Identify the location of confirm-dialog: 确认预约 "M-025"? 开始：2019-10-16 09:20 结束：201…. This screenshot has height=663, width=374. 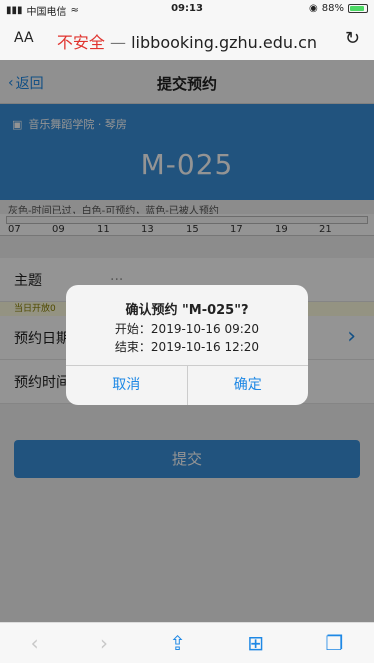
(187, 345).